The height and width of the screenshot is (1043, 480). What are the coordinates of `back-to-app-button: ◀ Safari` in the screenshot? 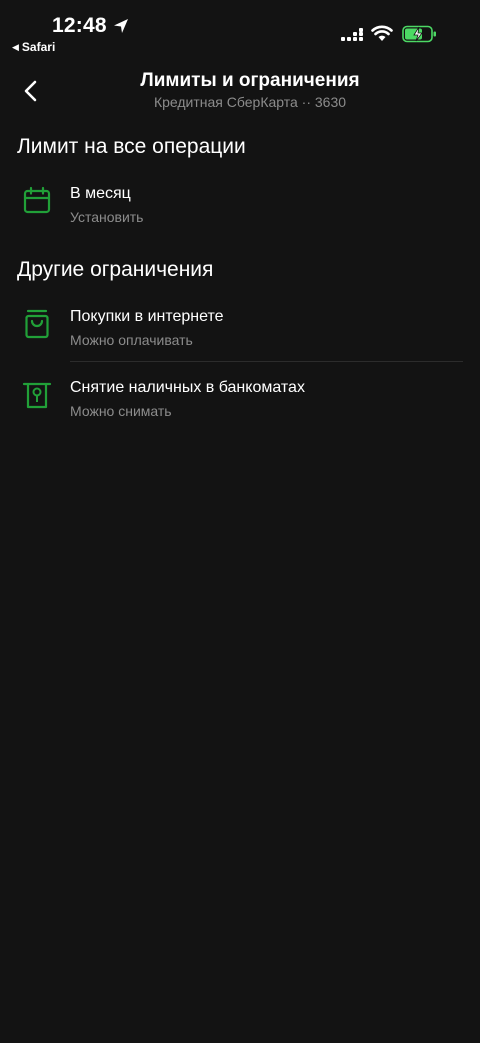 It's located at (33, 47).